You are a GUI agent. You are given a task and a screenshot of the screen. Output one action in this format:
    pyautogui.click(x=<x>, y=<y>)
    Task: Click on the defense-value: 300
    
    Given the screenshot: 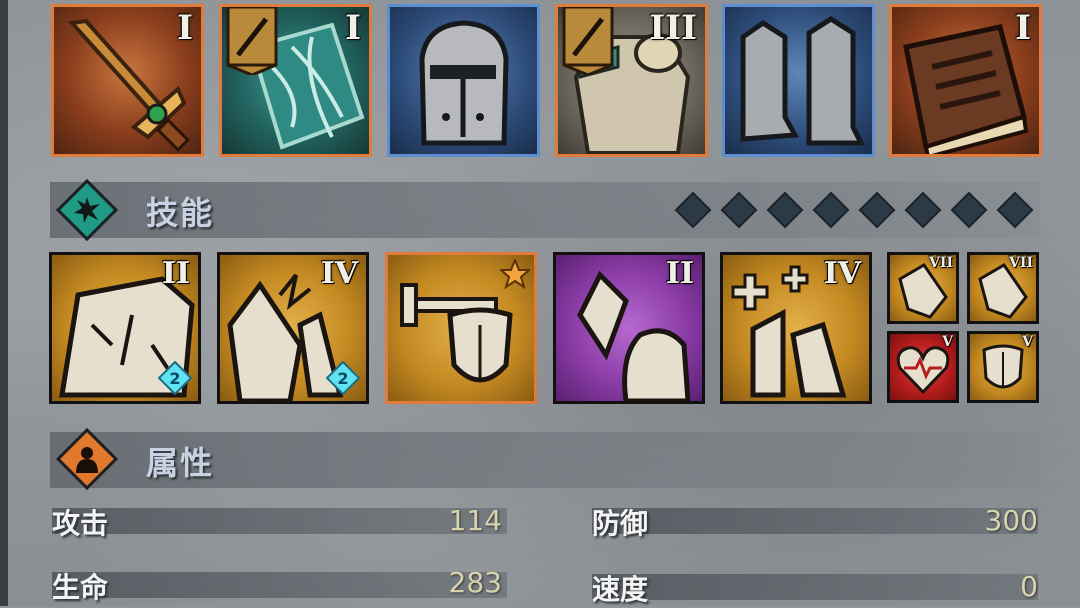 What is the action you would take?
    pyautogui.click(x=1011, y=520)
    